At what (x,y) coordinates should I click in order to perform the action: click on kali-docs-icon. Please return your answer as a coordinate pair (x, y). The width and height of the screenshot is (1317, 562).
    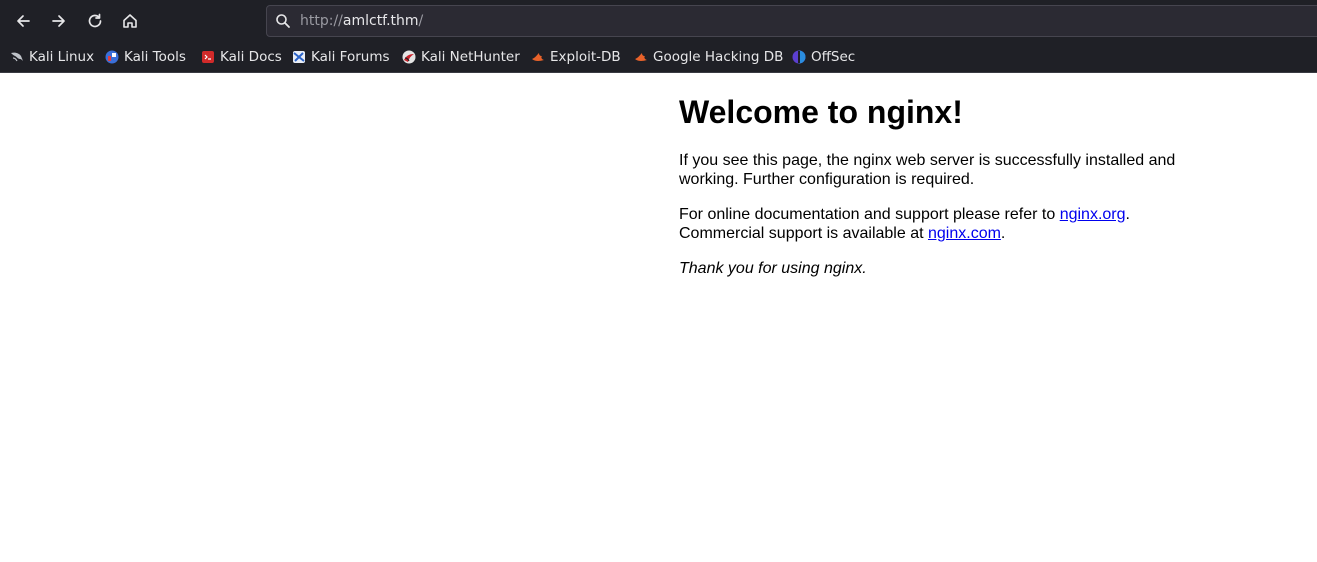
    Looking at the image, I should click on (208, 57).